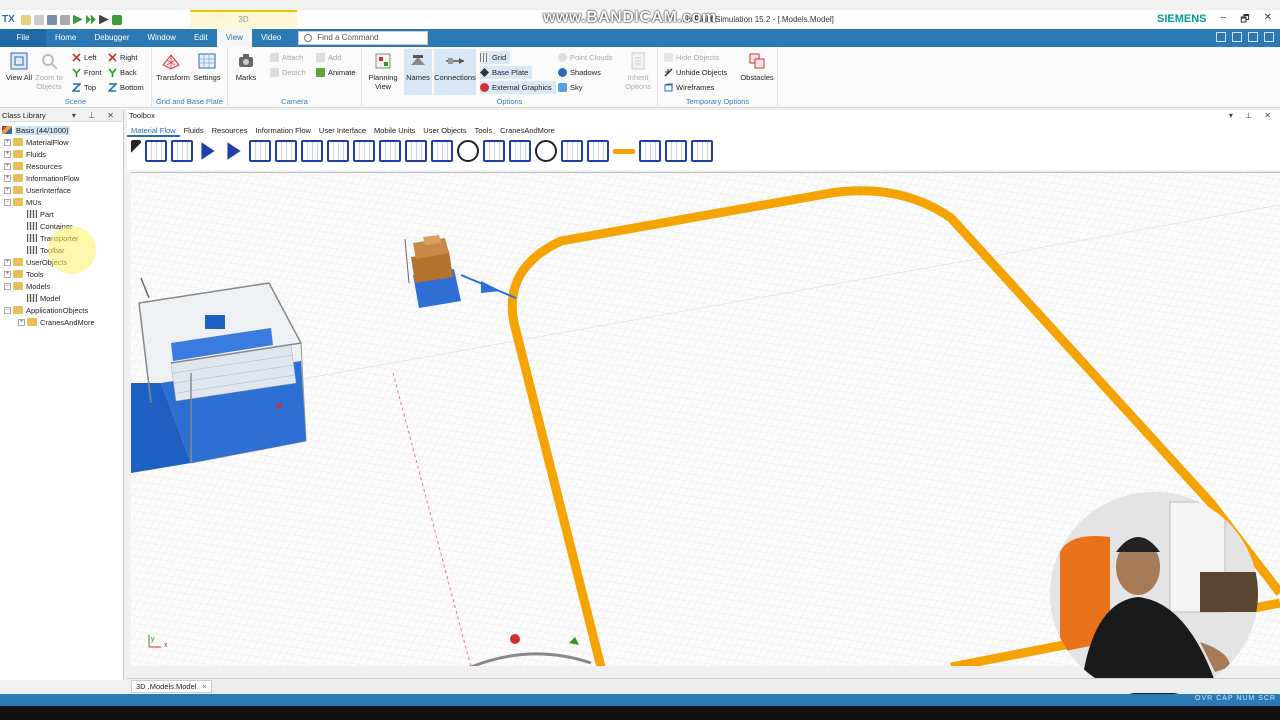 The width and height of the screenshot is (1280, 720). I want to click on fast-forward-icon, so click(90, 19).